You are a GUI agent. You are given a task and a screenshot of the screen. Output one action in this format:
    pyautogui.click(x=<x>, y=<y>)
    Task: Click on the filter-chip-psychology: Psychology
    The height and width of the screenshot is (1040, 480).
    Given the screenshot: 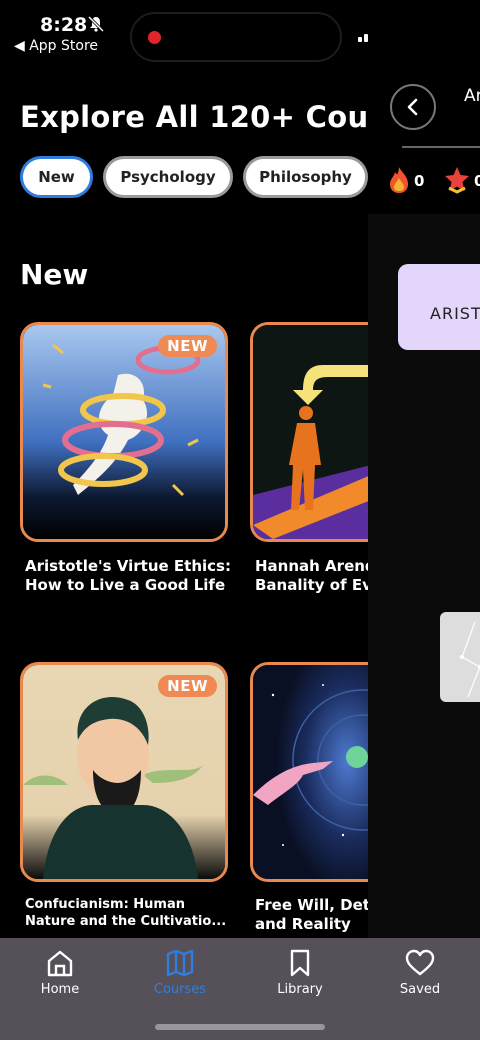 What is the action you would take?
    pyautogui.click(x=168, y=177)
    